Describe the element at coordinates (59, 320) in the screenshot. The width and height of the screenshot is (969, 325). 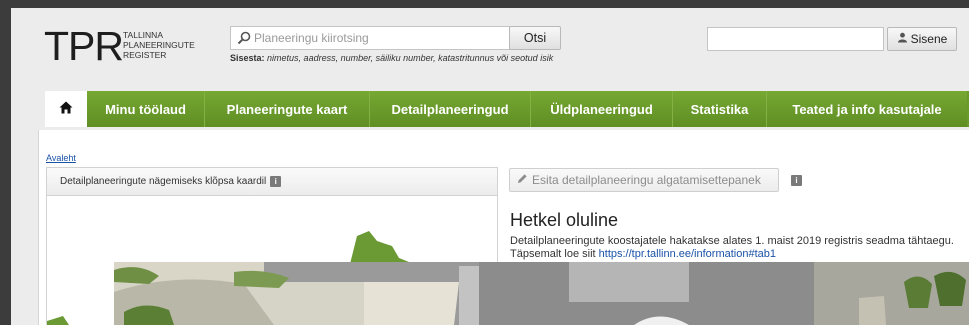
I see `map-region` at that location.